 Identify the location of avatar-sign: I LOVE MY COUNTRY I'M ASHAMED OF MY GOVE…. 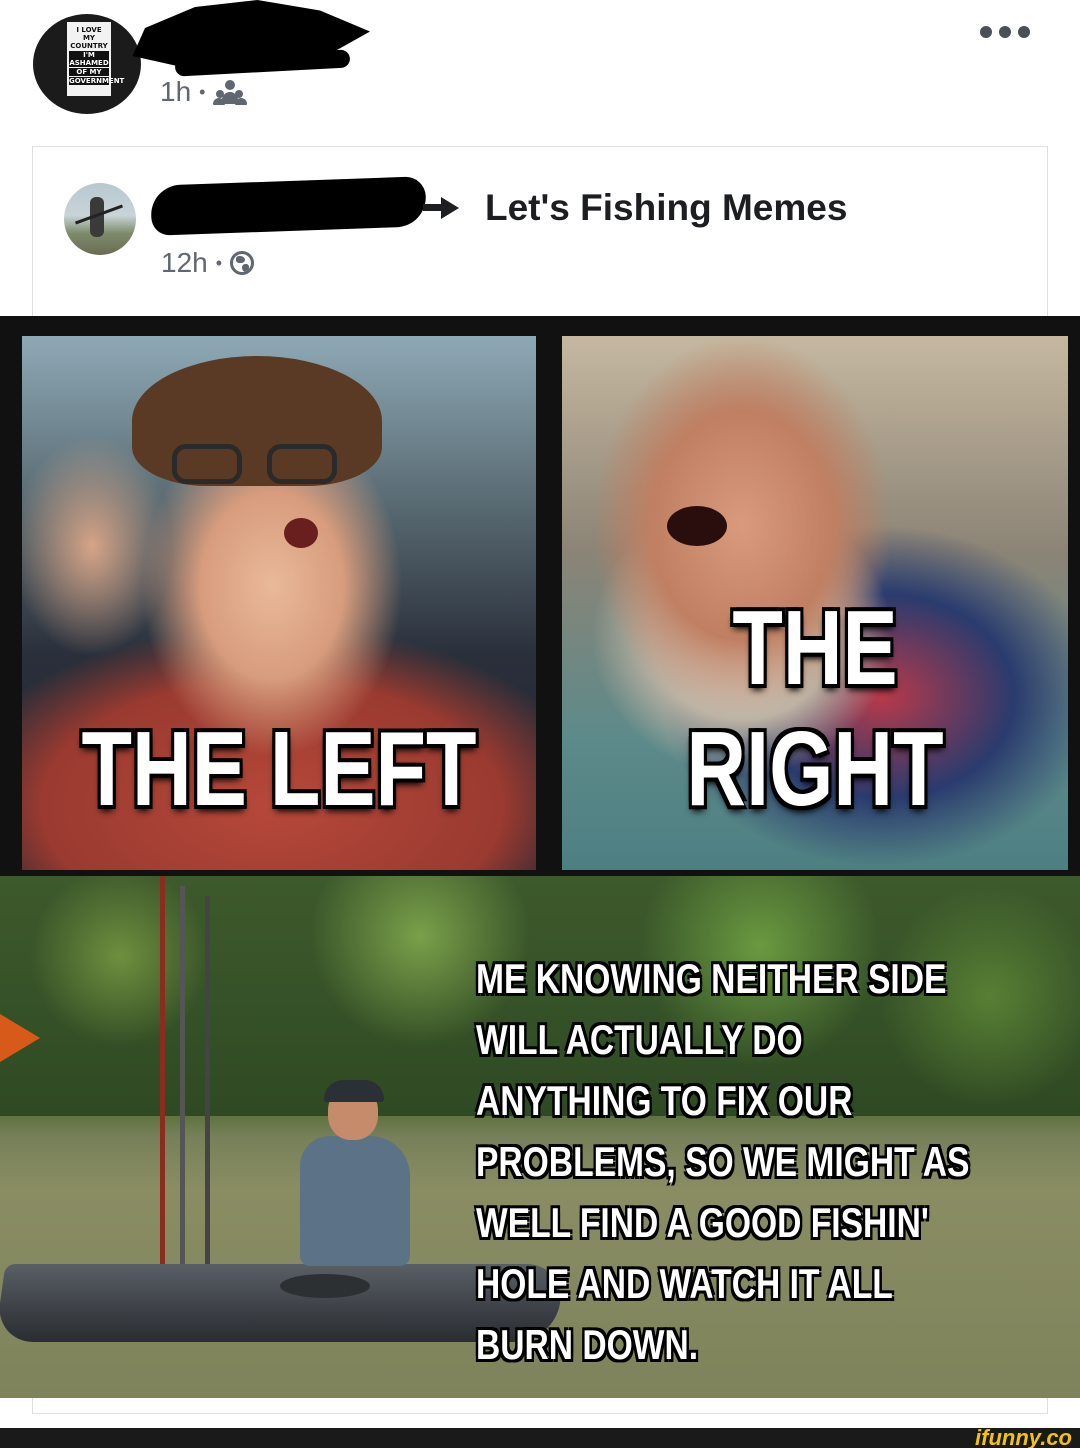
(96, 59).